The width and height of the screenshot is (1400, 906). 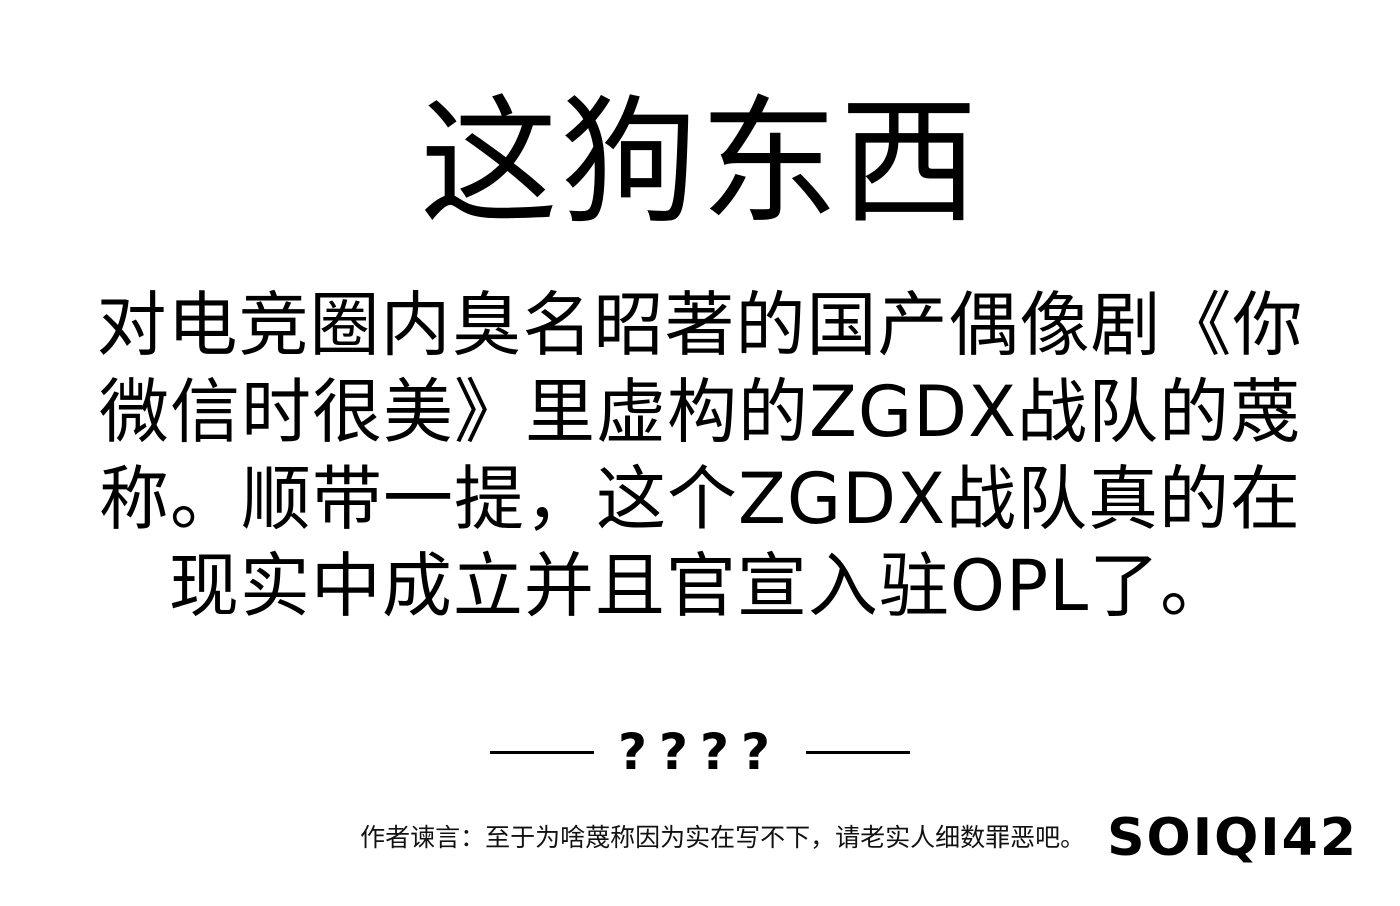 I want to click on definition-line: 微信时很美》里虚构的ZGDX战队的蔑, so click(x=700, y=412).